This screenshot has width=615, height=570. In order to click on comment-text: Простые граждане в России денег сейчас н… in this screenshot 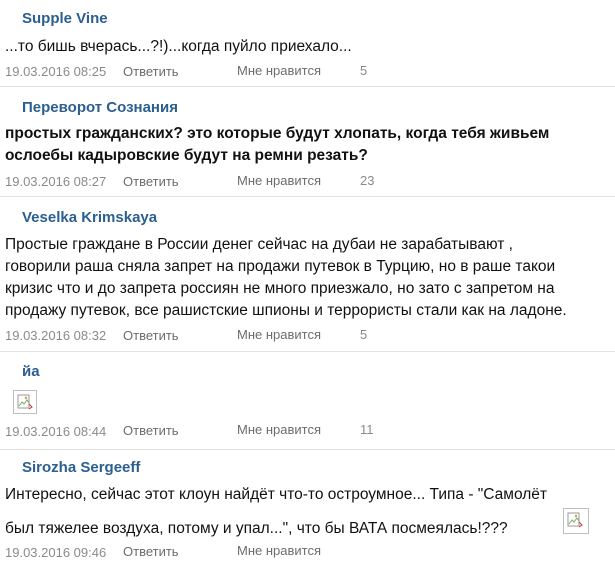, I will do `click(259, 244)`.